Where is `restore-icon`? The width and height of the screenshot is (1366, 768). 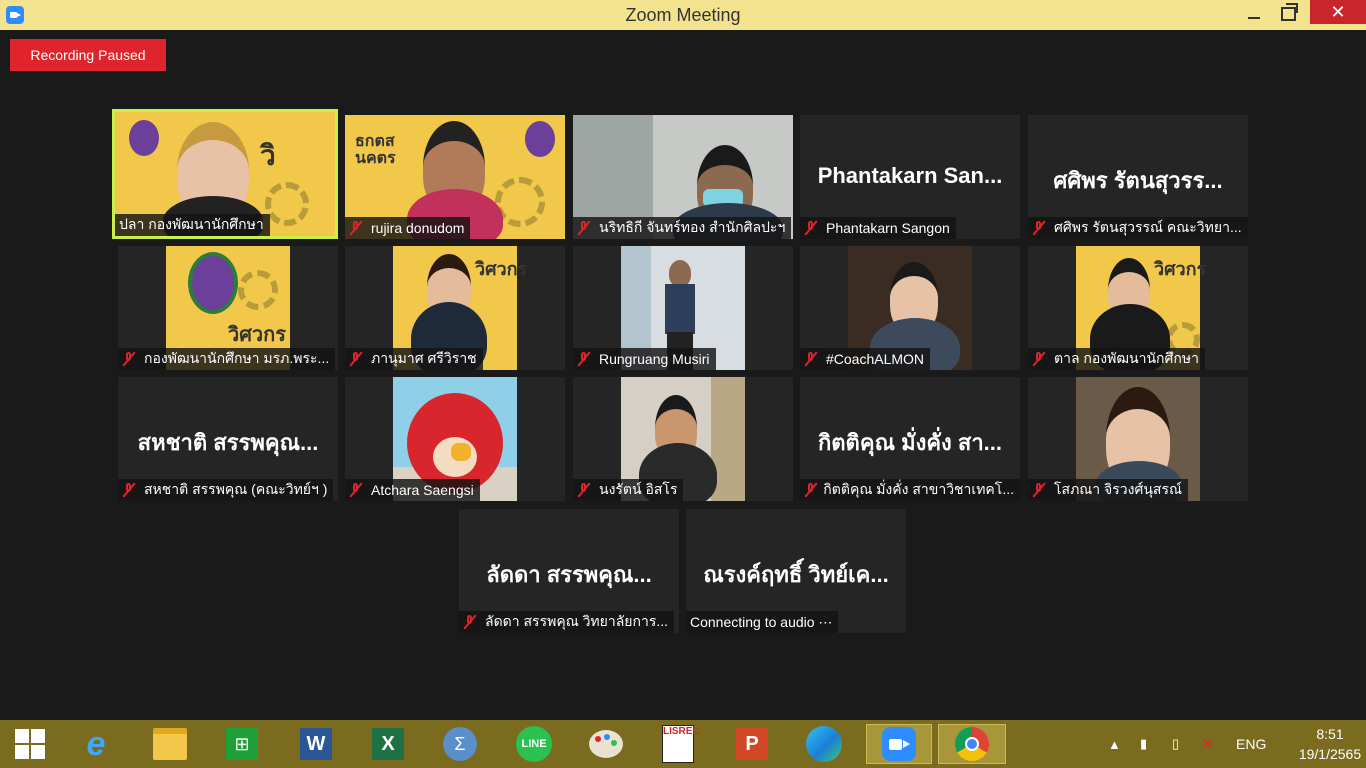 restore-icon is located at coordinates (1289, 12).